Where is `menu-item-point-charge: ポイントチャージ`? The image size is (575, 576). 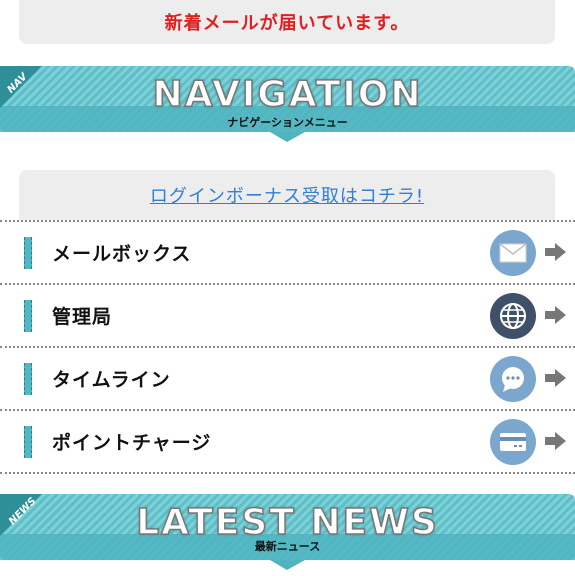 menu-item-point-charge: ポイントチャージ is located at coordinates (287, 441).